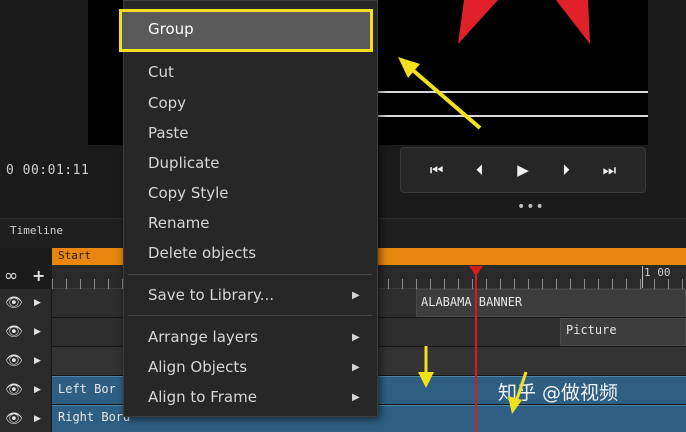 This screenshot has height=432, width=686. What do you see at coordinates (197, 367) in the screenshot?
I see `menu-item-align-objects: Align Objects` at bounding box center [197, 367].